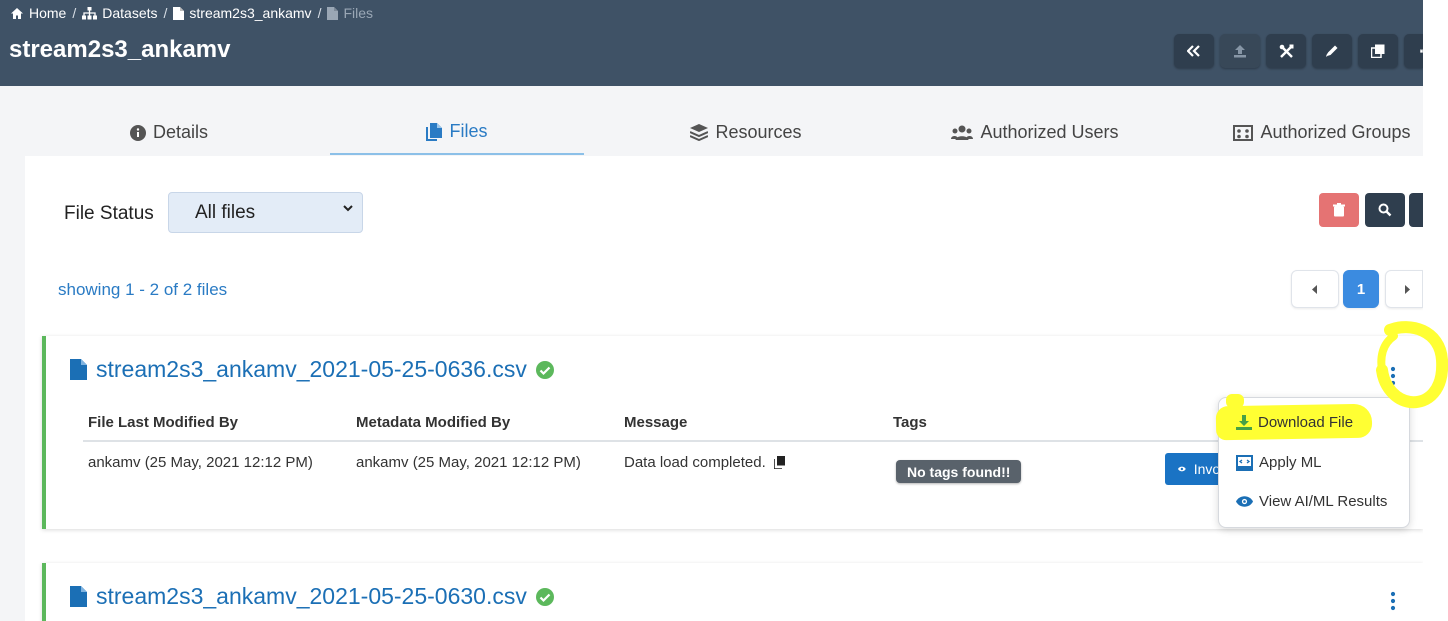 Image resolution: width=1448 pixels, height=621 pixels. I want to click on file-name: stream2s3_ankamv_2021-05-25-0630.csv, so click(311, 596).